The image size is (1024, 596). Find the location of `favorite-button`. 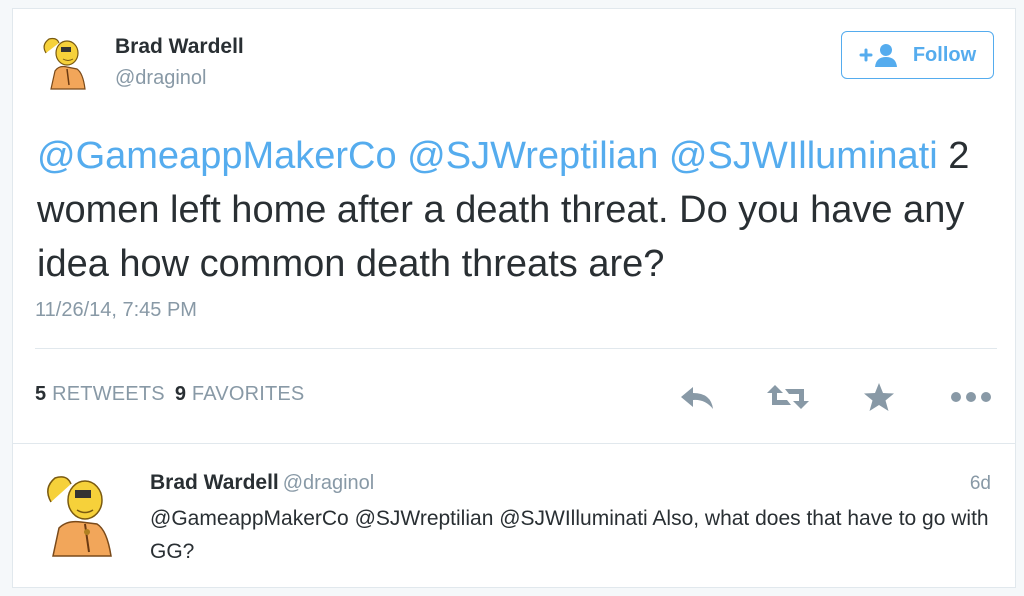

favorite-button is located at coordinates (879, 397).